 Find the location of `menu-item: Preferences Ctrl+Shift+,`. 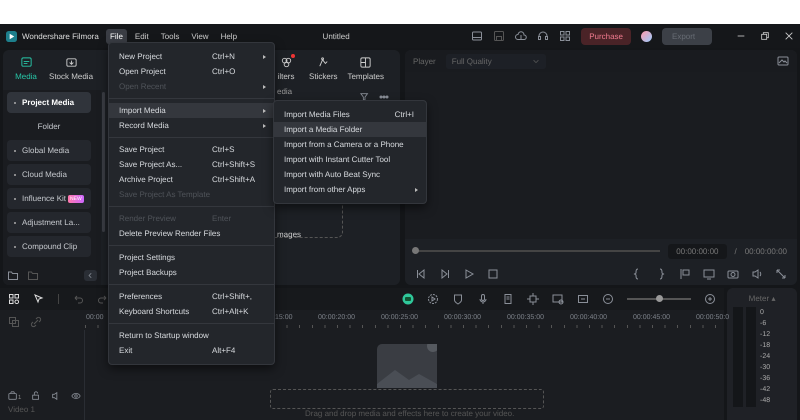

menu-item: Preferences Ctrl+Shift+, is located at coordinates (191, 296).